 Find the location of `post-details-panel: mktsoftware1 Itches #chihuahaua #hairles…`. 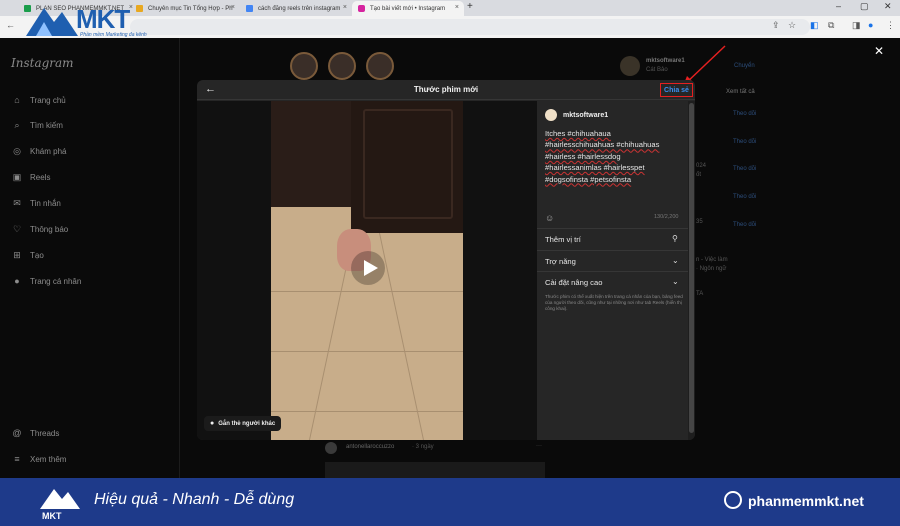

post-details-panel: mktsoftware1 Itches #chihuahaua #hairles… is located at coordinates (612, 270).